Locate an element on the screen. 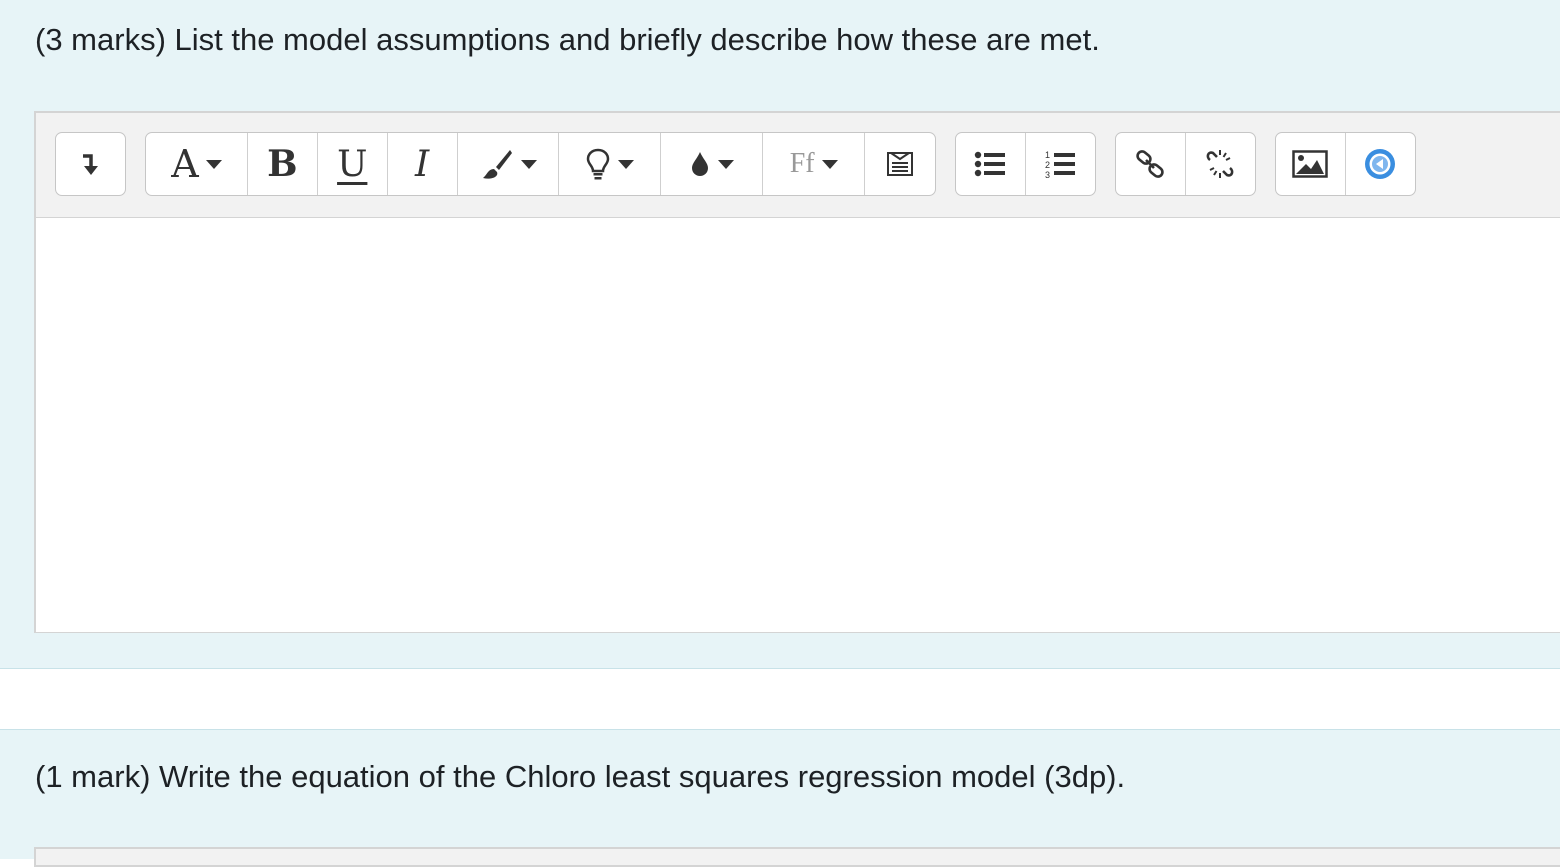  bold-icon: B is located at coordinates (282, 164).